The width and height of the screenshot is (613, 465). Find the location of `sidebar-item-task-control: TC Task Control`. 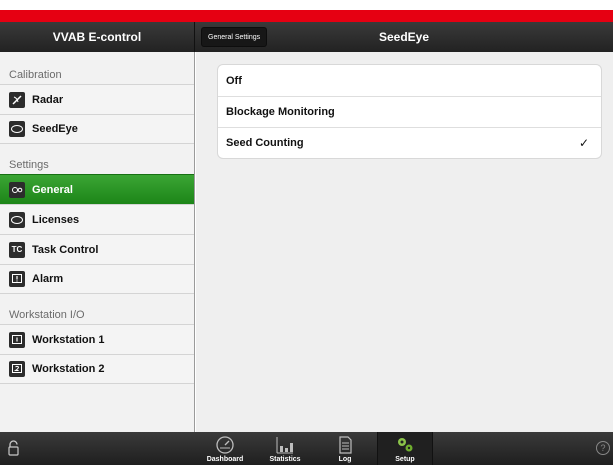

sidebar-item-task-control: TC Task Control is located at coordinates (97, 249).